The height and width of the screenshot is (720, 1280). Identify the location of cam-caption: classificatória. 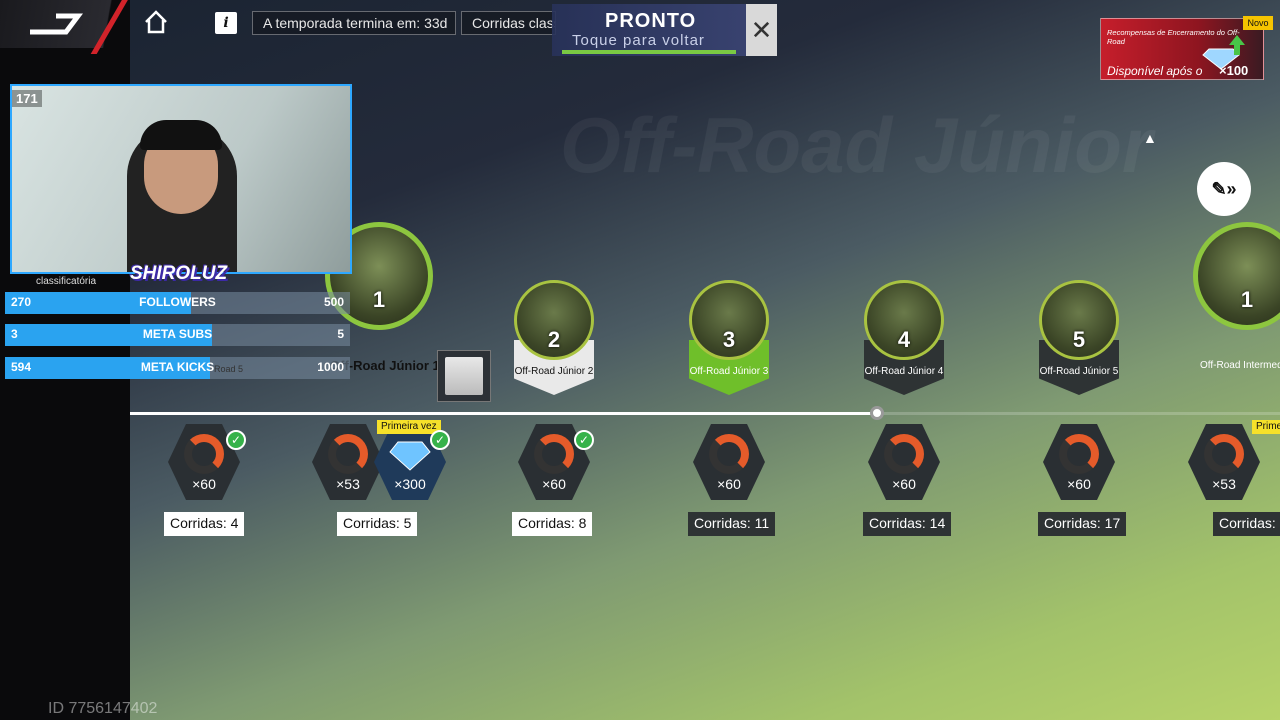
(66, 281).